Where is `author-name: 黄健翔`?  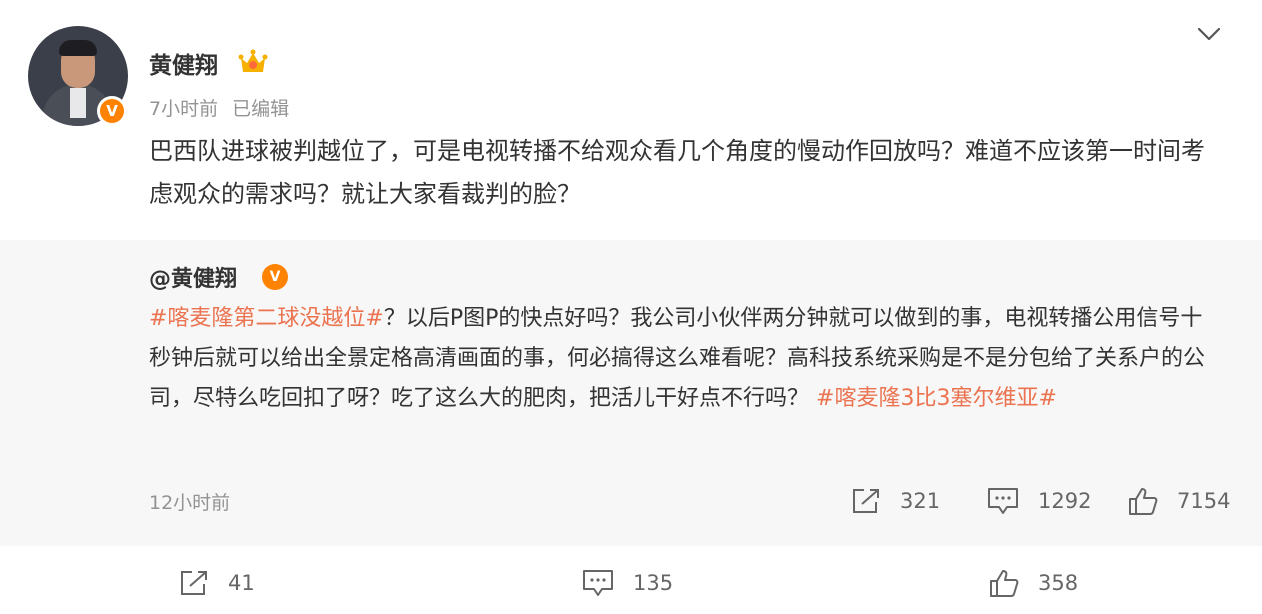
author-name: 黄健翔 is located at coordinates (183, 63).